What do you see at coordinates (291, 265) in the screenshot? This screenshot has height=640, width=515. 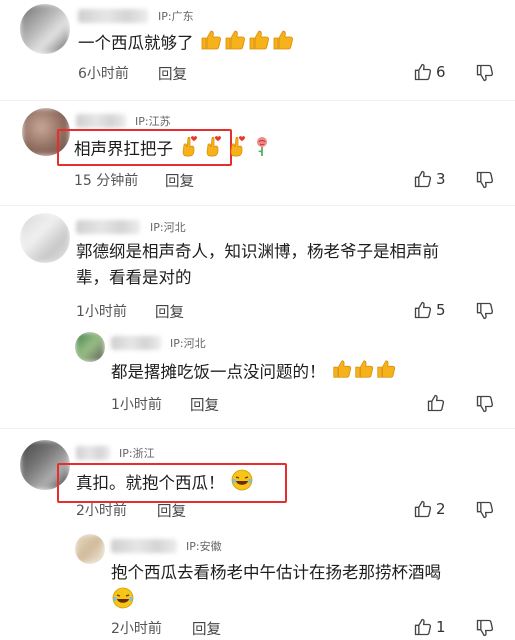 I see `comment-text: 郭德纲是相声奇人，知识渊博，杨老爷子是相声前 辈，看看是对的` at bounding box center [291, 265].